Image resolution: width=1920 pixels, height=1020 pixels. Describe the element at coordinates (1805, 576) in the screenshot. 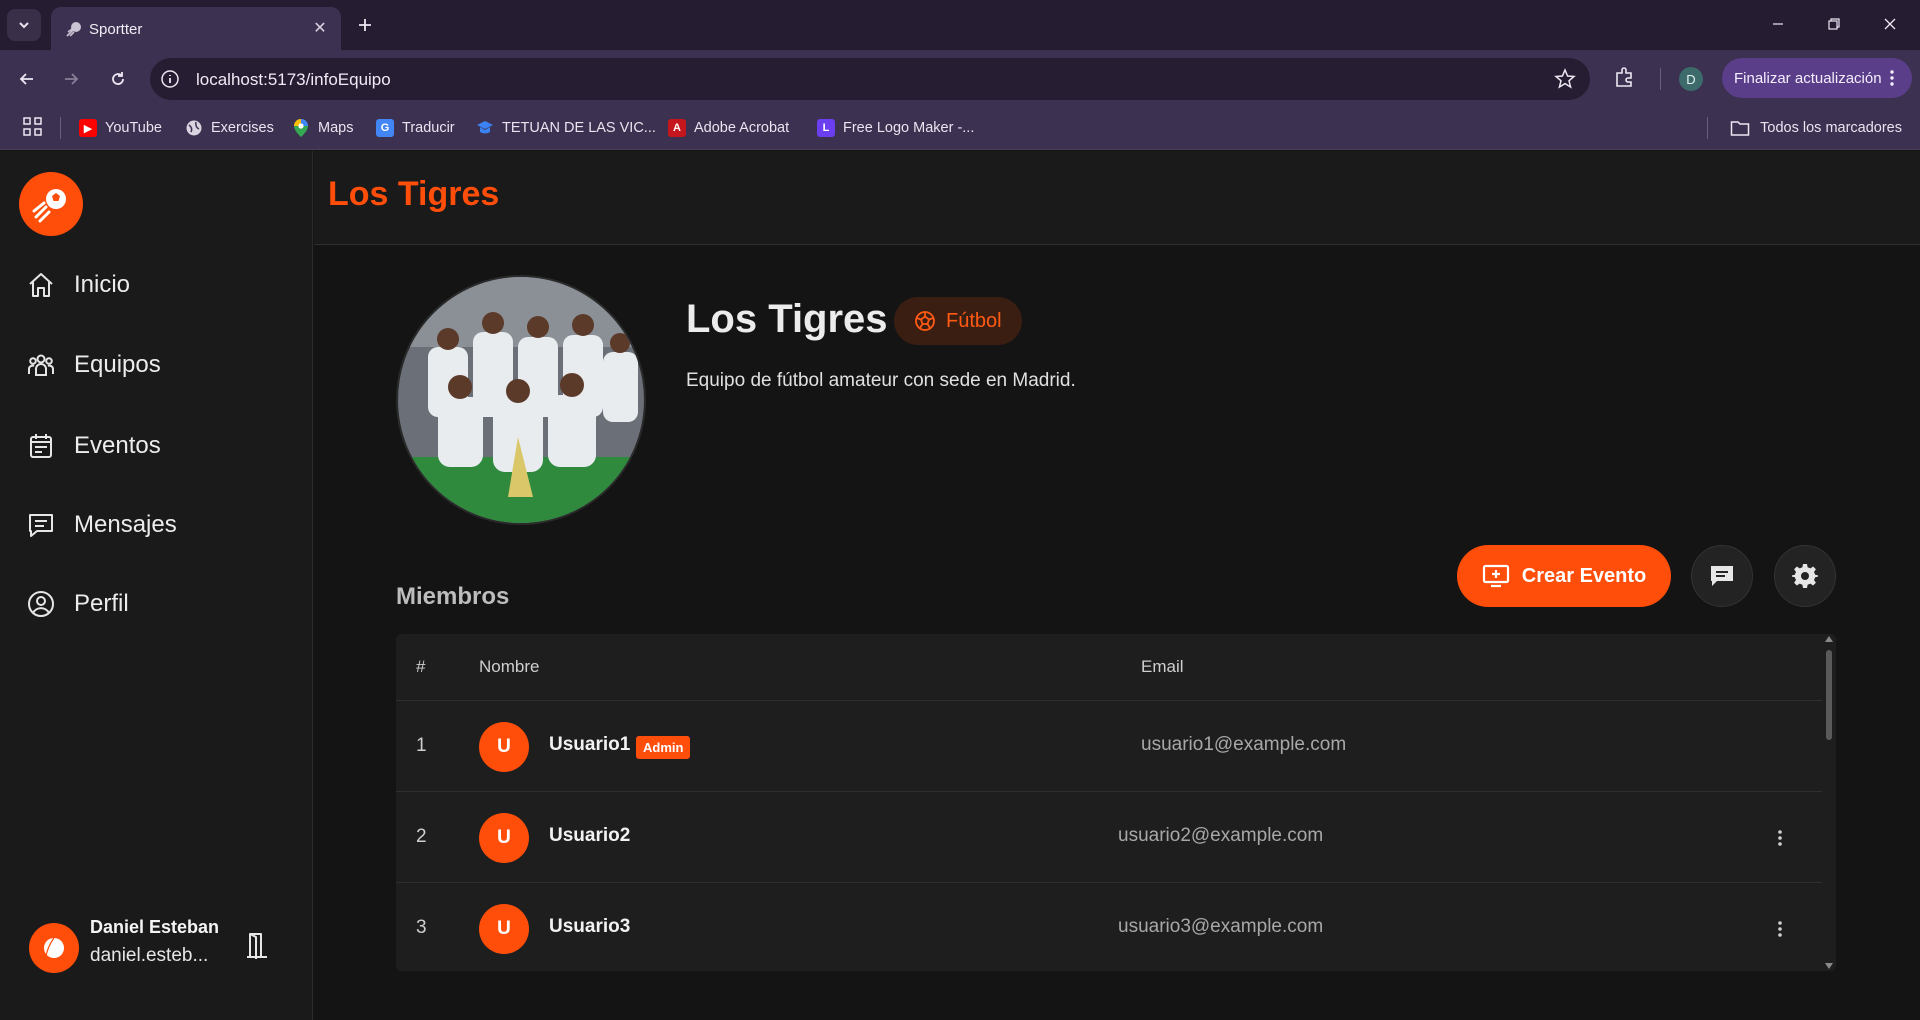

I see `team-settings-button` at that location.